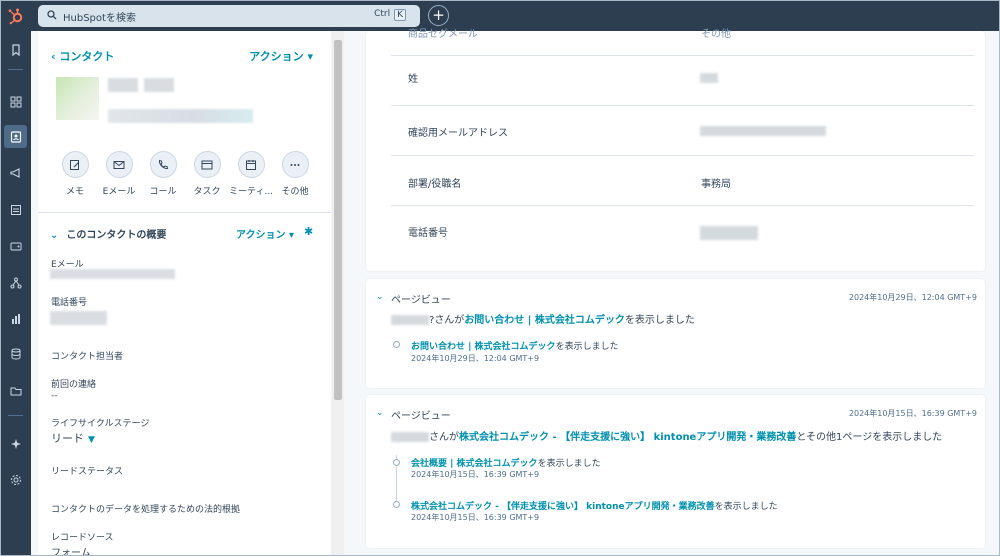 The width and height of the screenshot is (1000, 556). Describe the element at coordinates (627, 437) in the screenshot. I see `page-link: 株式会社コムデック - 【伴走支援に強い】 kintoneアプリ開発・業務改善` at that location.